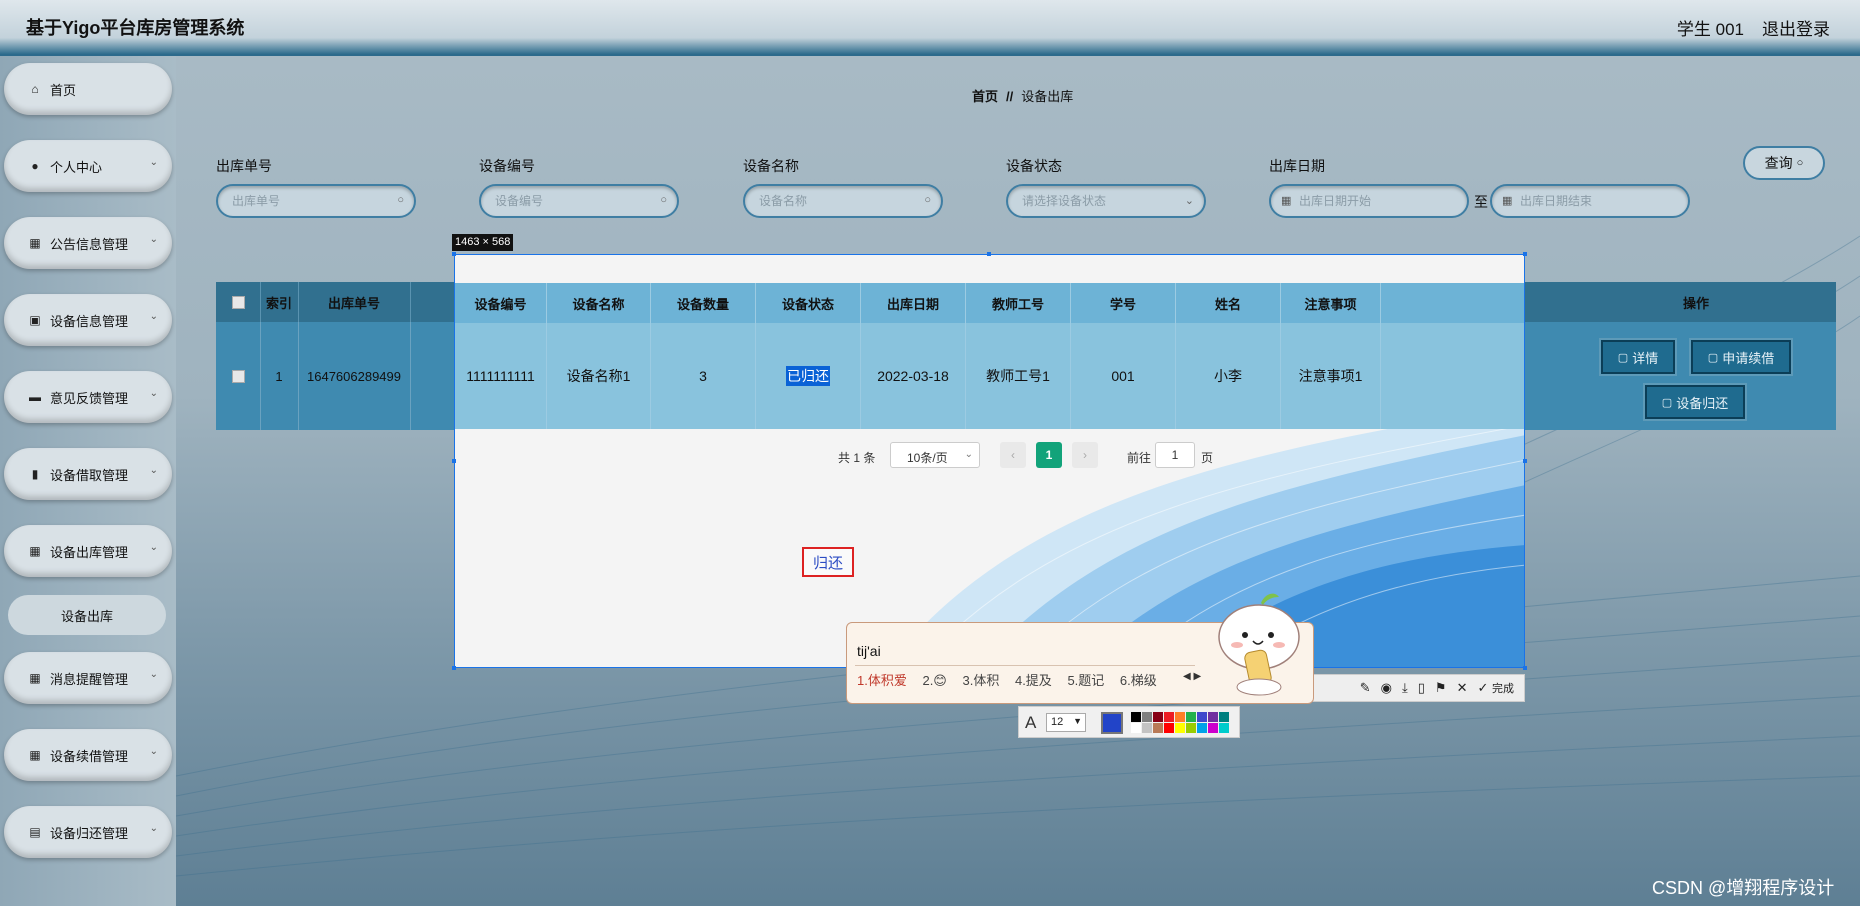 This screenshot has height=906, width=1860. Describe the element at coordinates (87, 615) in the screenshot. I see `sidebar-subitem-outbound: 设备出库` at that location.